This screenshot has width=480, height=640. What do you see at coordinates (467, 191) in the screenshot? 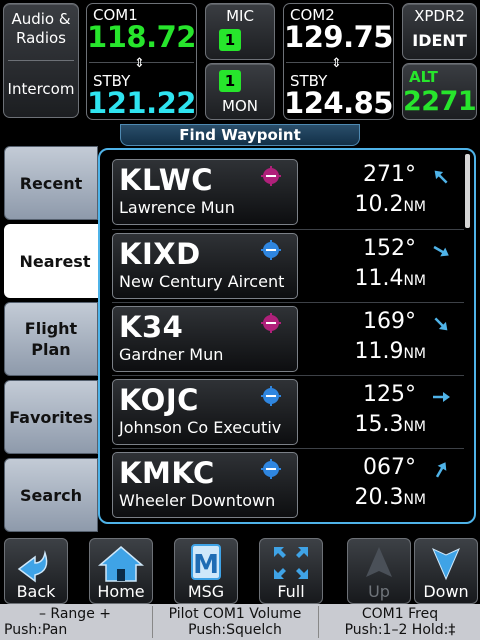
I see `list-scrollbar` at bounding box center [467, 191].